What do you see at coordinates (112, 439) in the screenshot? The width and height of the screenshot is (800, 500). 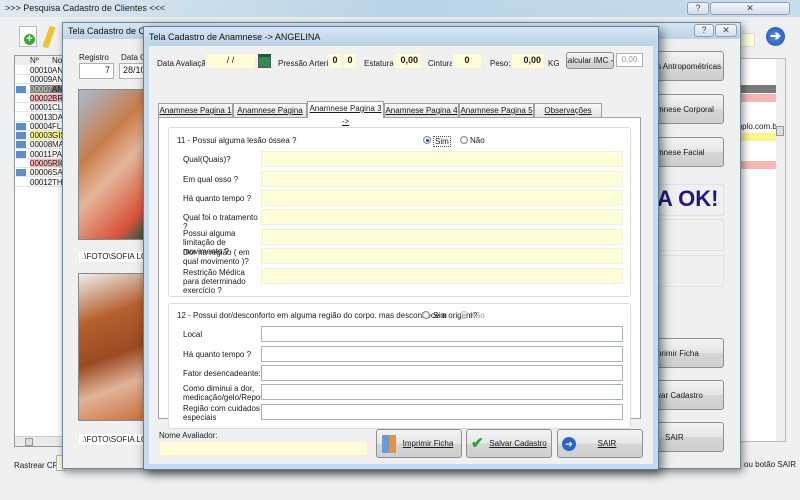 I see `photo-2-path: .\FOTO\SOFIA LOREN` at bounding box center [112, 439].